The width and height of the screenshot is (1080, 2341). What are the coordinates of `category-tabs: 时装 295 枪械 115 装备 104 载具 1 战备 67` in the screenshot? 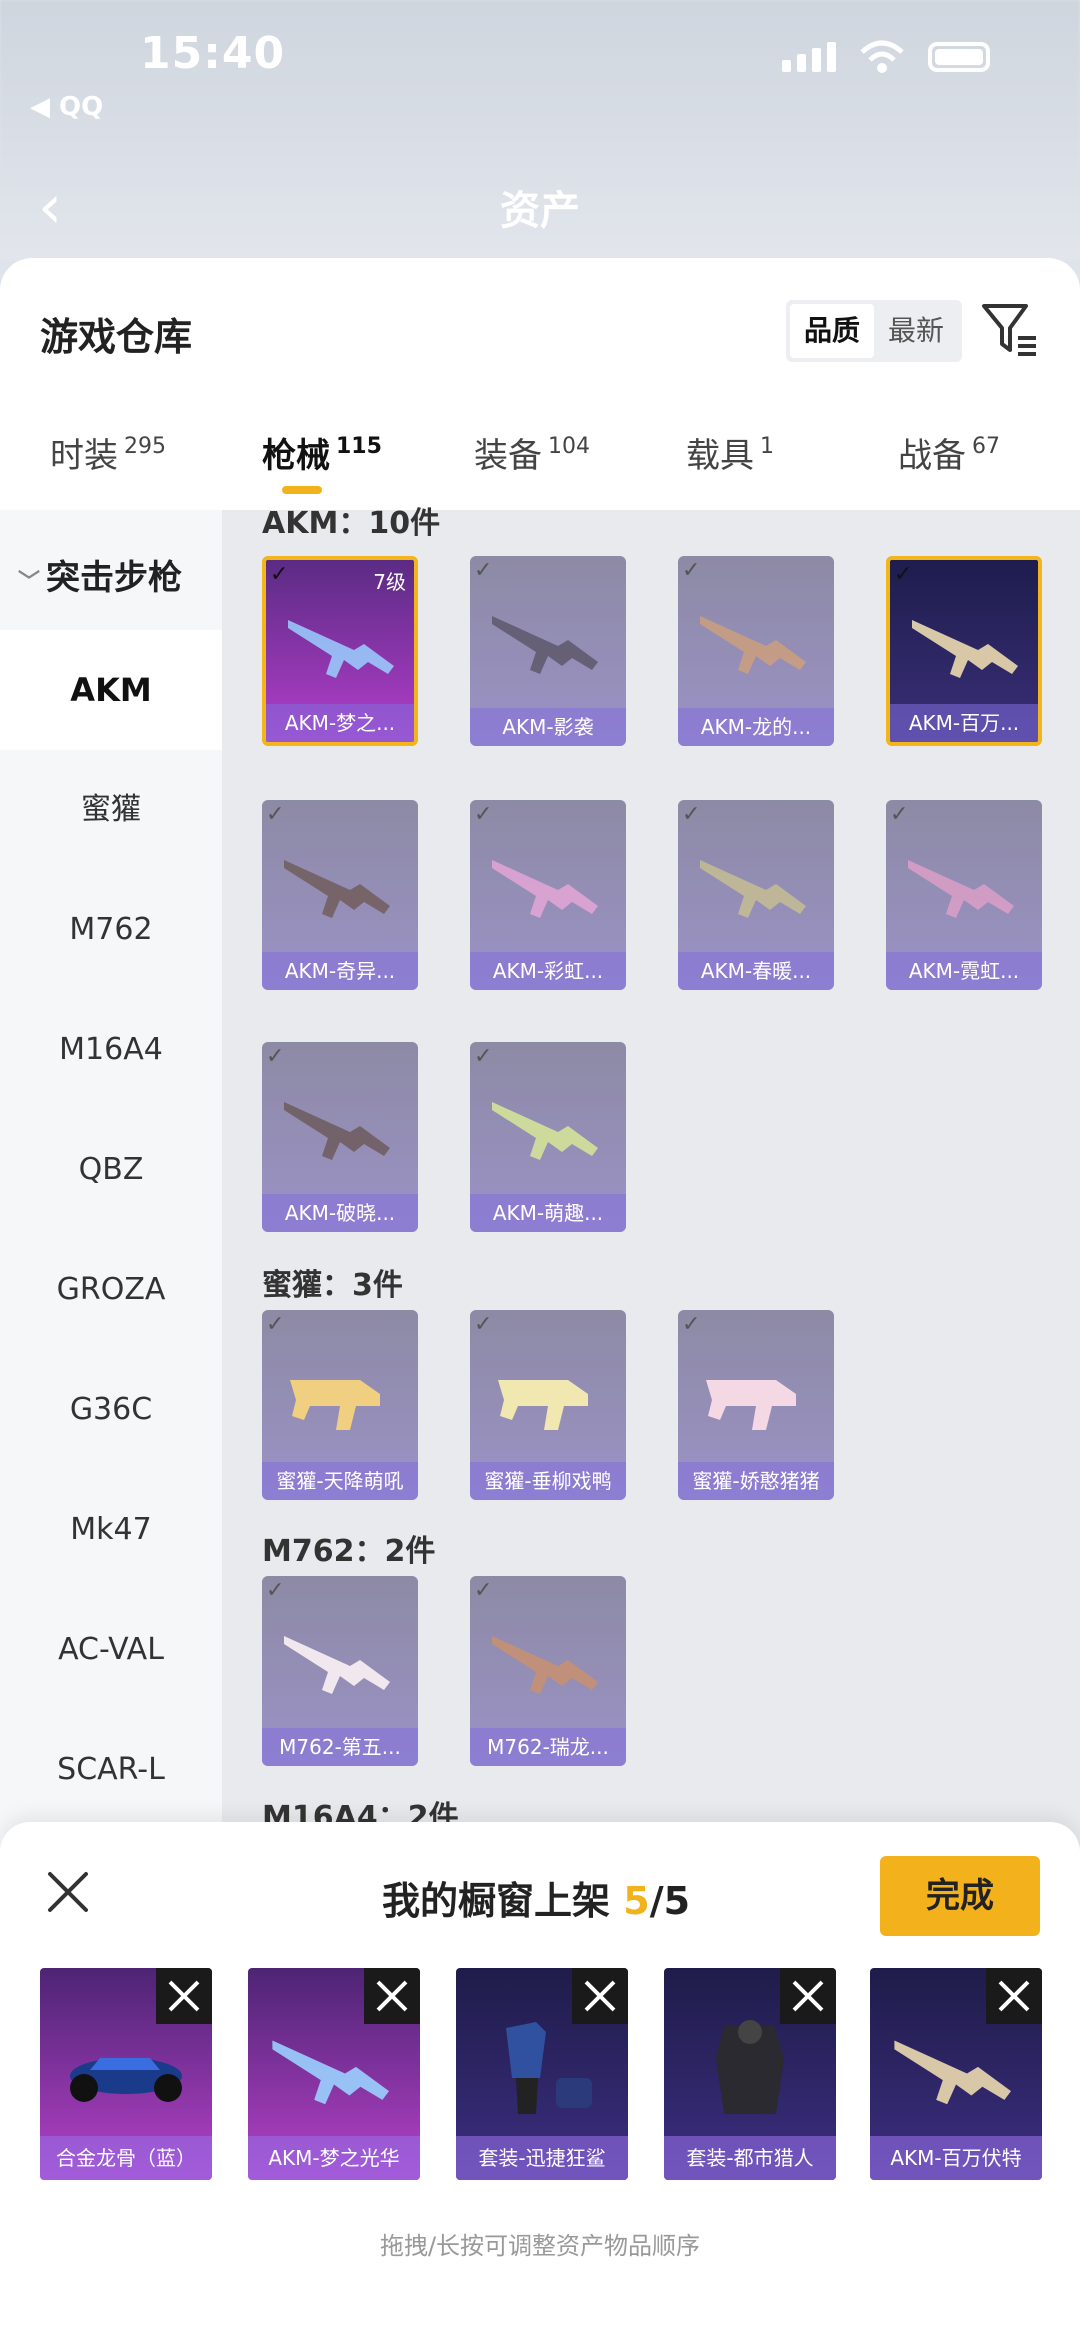 It's located at (540, 468).